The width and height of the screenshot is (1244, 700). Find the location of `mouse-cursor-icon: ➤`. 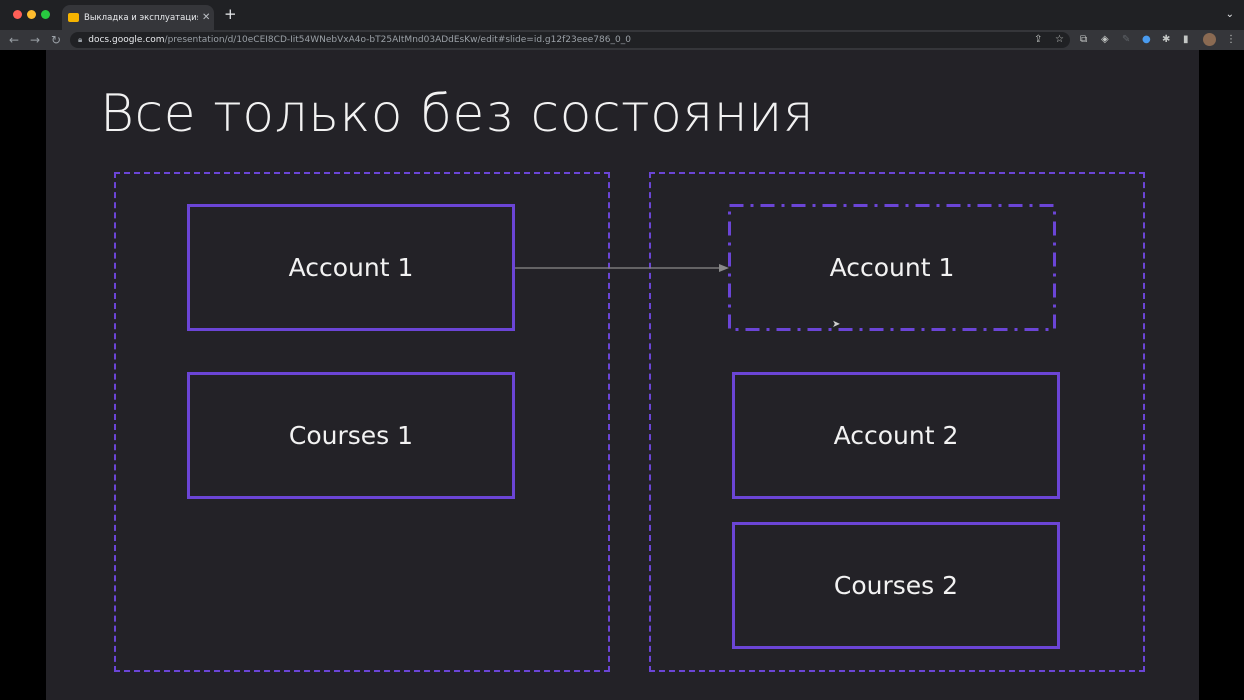

mouse-cursor-icon: ➤ is located at coordinates (836, 324).